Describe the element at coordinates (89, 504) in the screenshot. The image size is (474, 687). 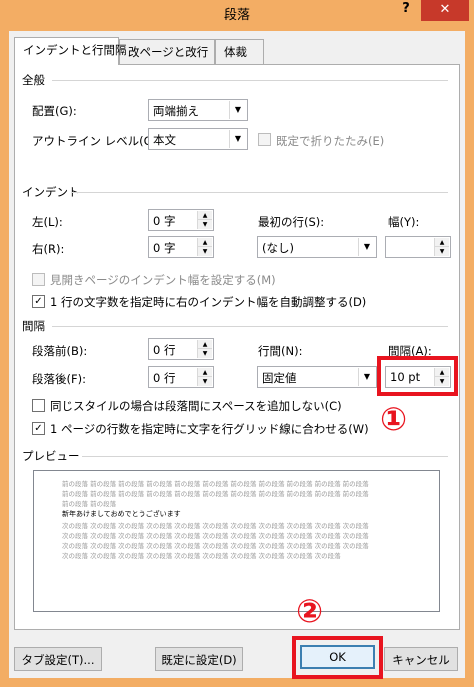
I see `preview-prev-line: 前の段落 前の段落` at that location.